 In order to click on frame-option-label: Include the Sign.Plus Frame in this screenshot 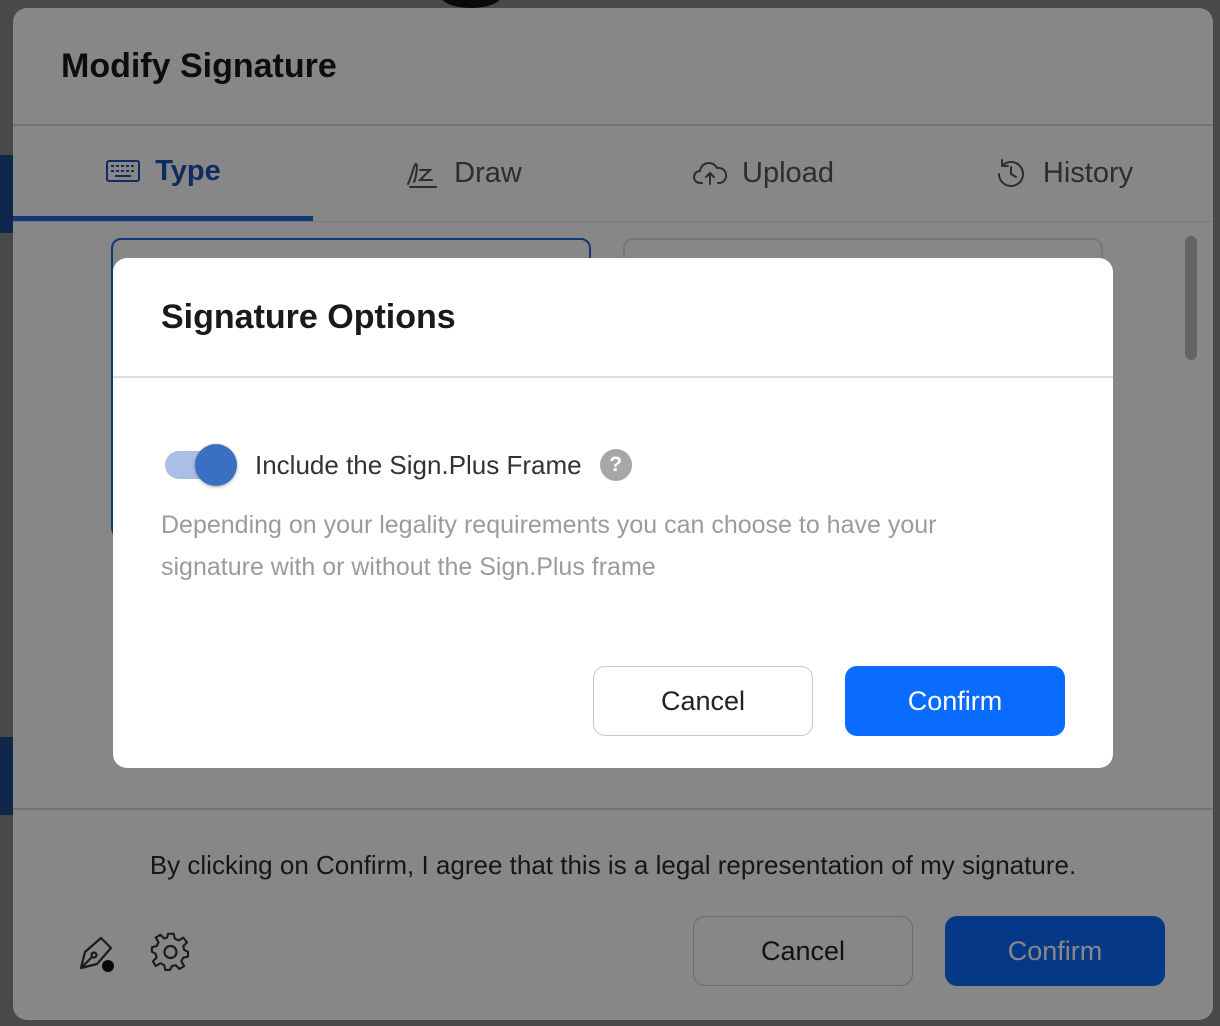, I will do `click(418, 464)`.